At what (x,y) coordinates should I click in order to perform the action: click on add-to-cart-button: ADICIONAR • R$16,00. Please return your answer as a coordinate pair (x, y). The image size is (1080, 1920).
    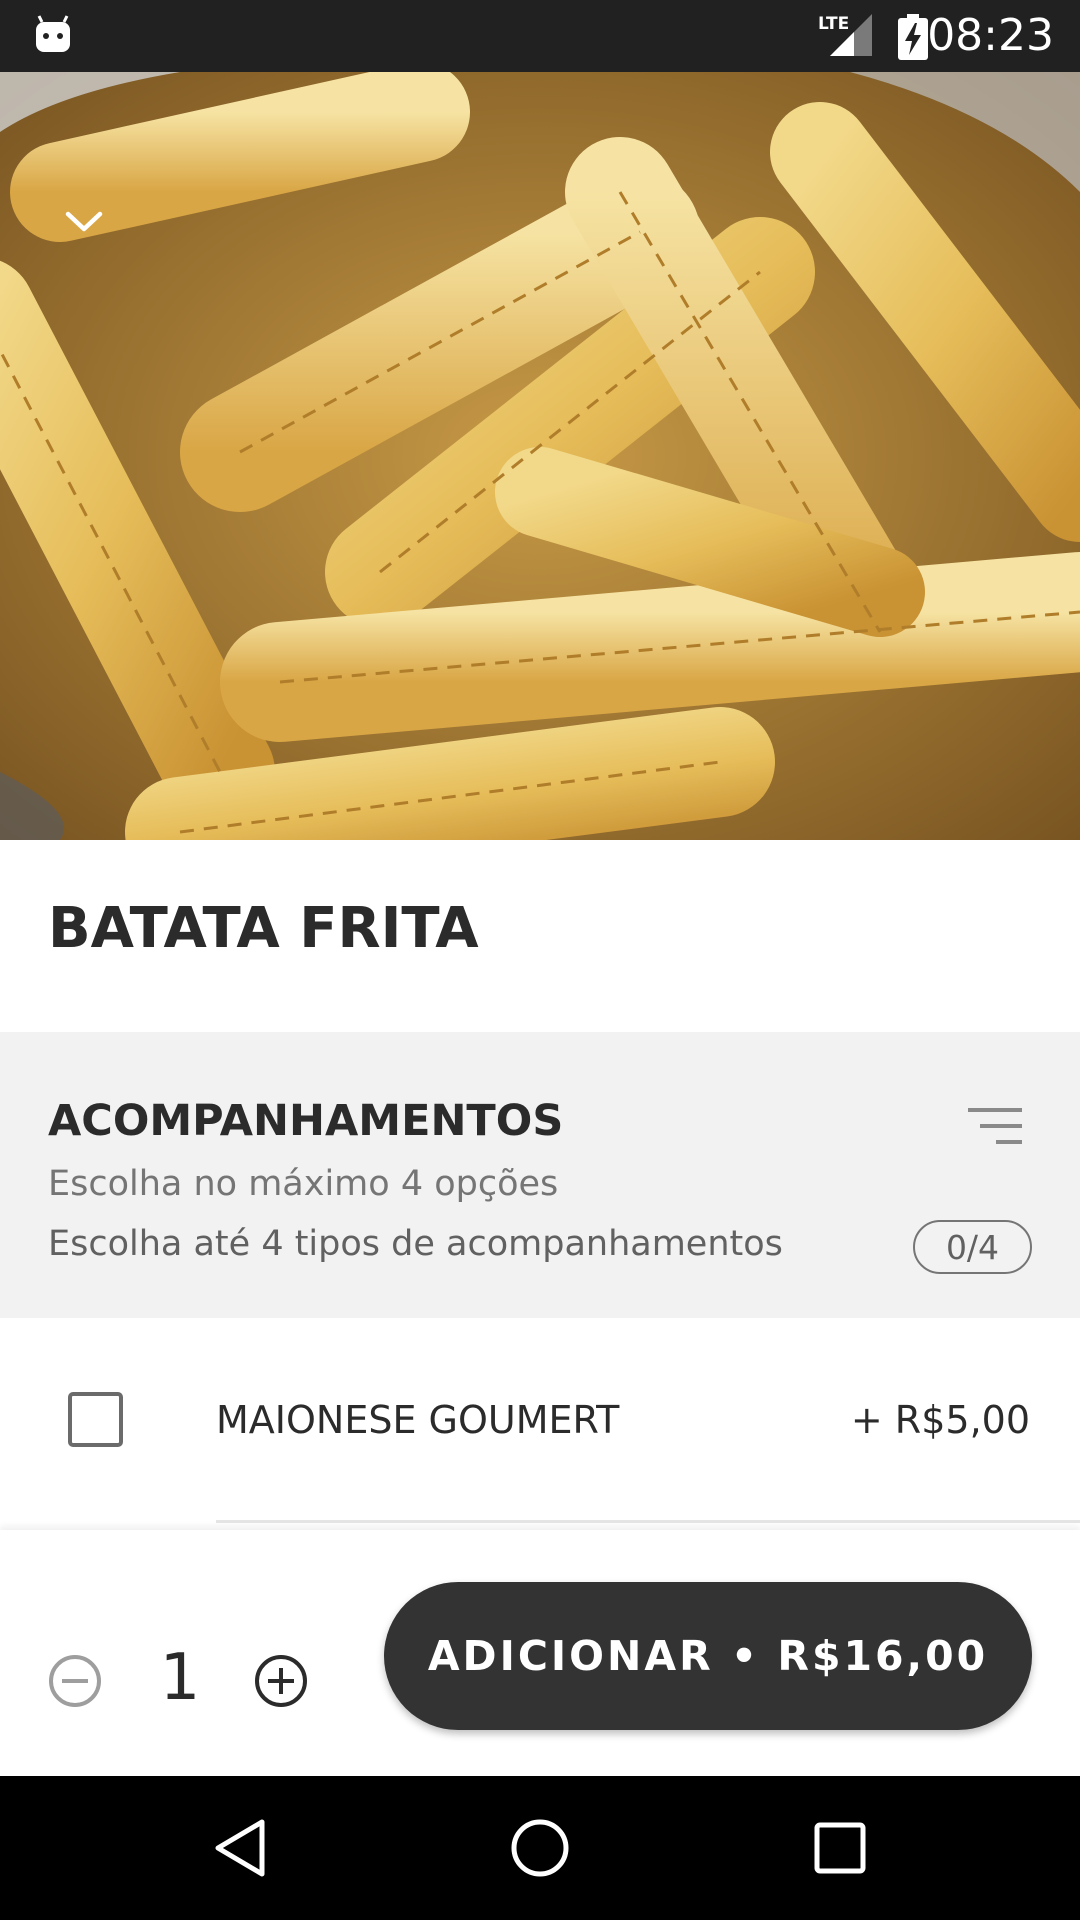
    Looking at the image, I should click on (708, 1656).